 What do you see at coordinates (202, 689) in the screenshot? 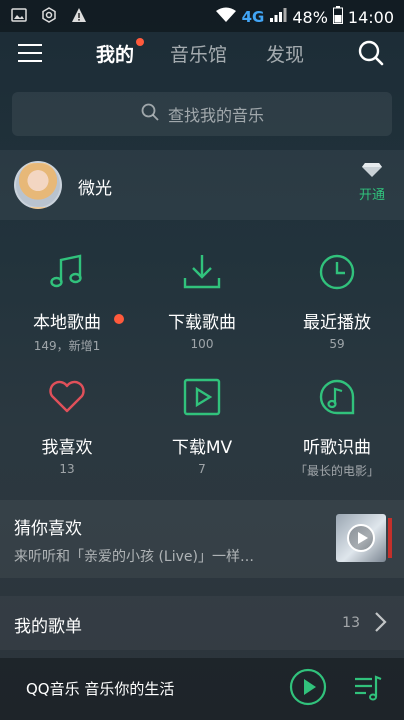
I see `mini-player: QQ音乐 音乐你的生活` at bounding box center [202, 689].